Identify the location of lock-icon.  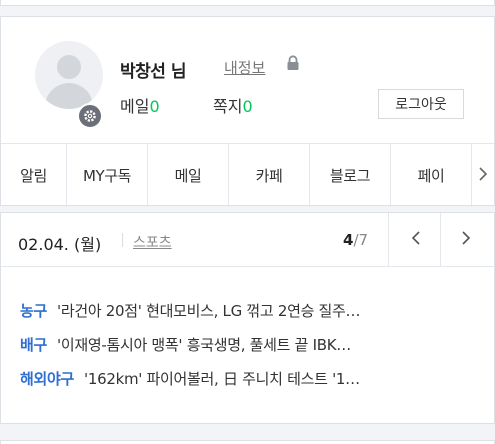
(293, 65).